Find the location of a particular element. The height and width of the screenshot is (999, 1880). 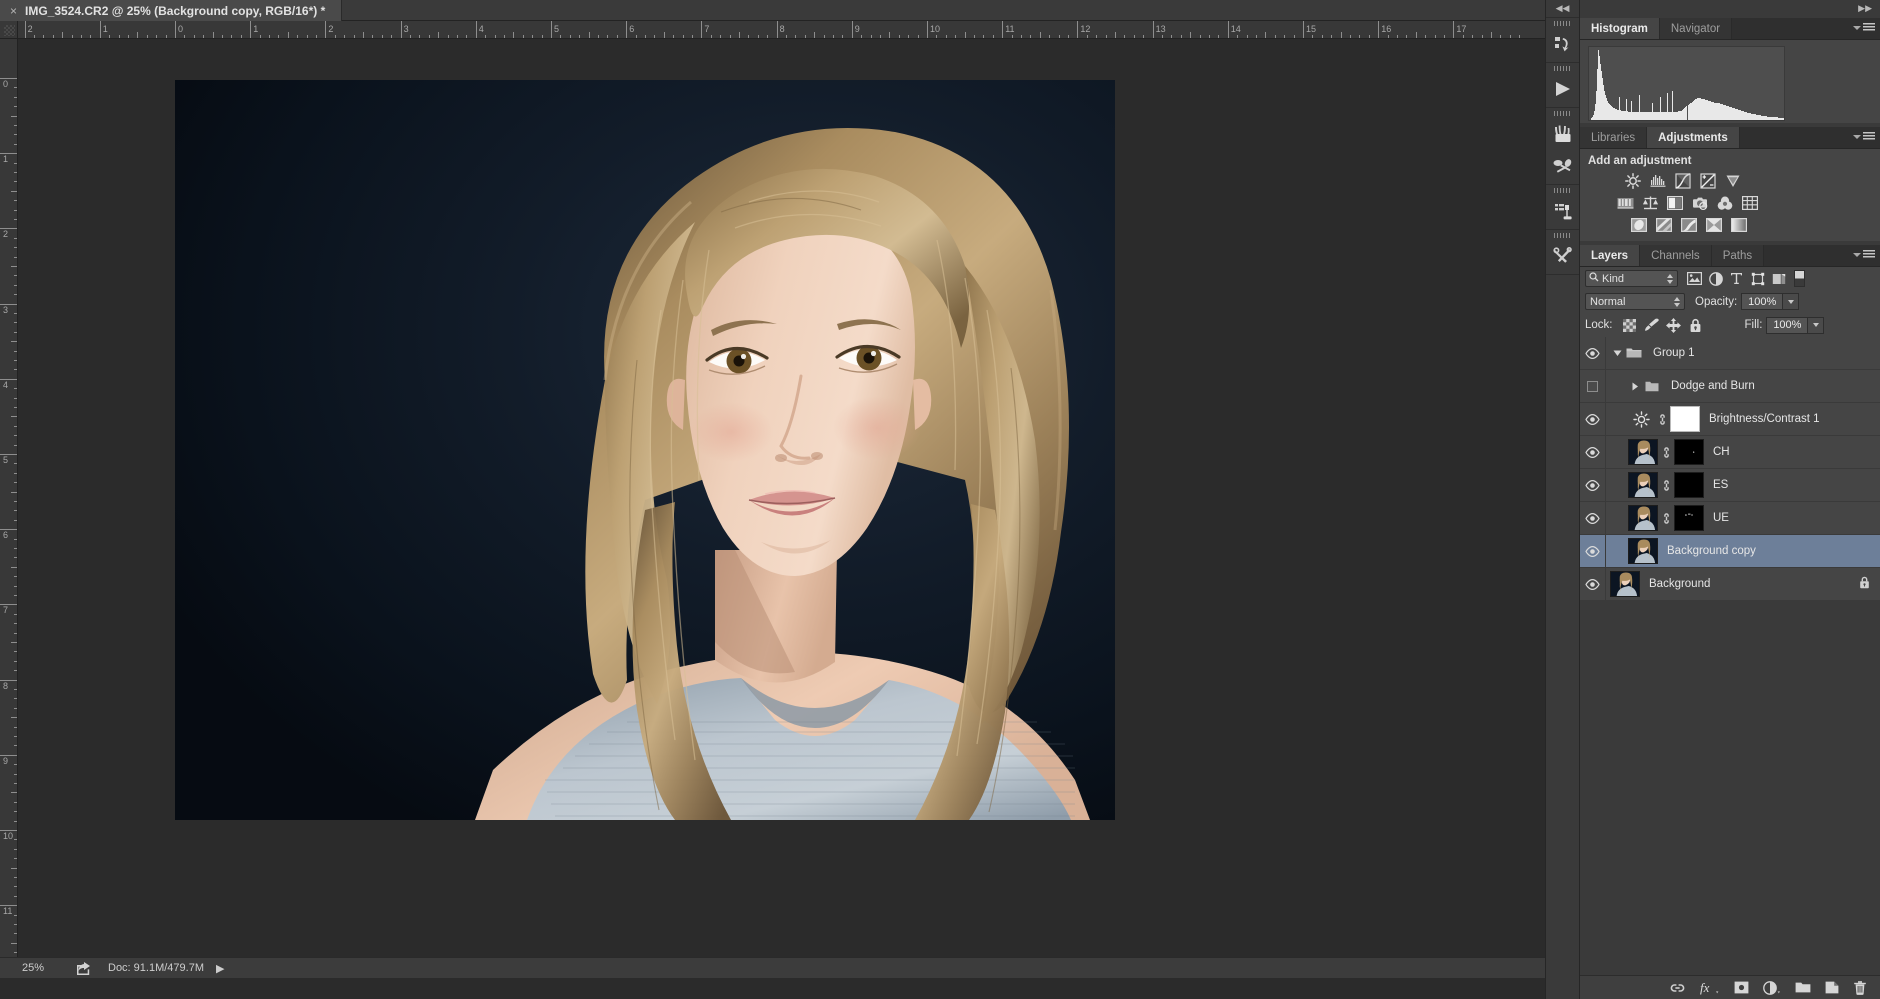

threshold-adjustment-icon is located at coordinates (1689, 225).